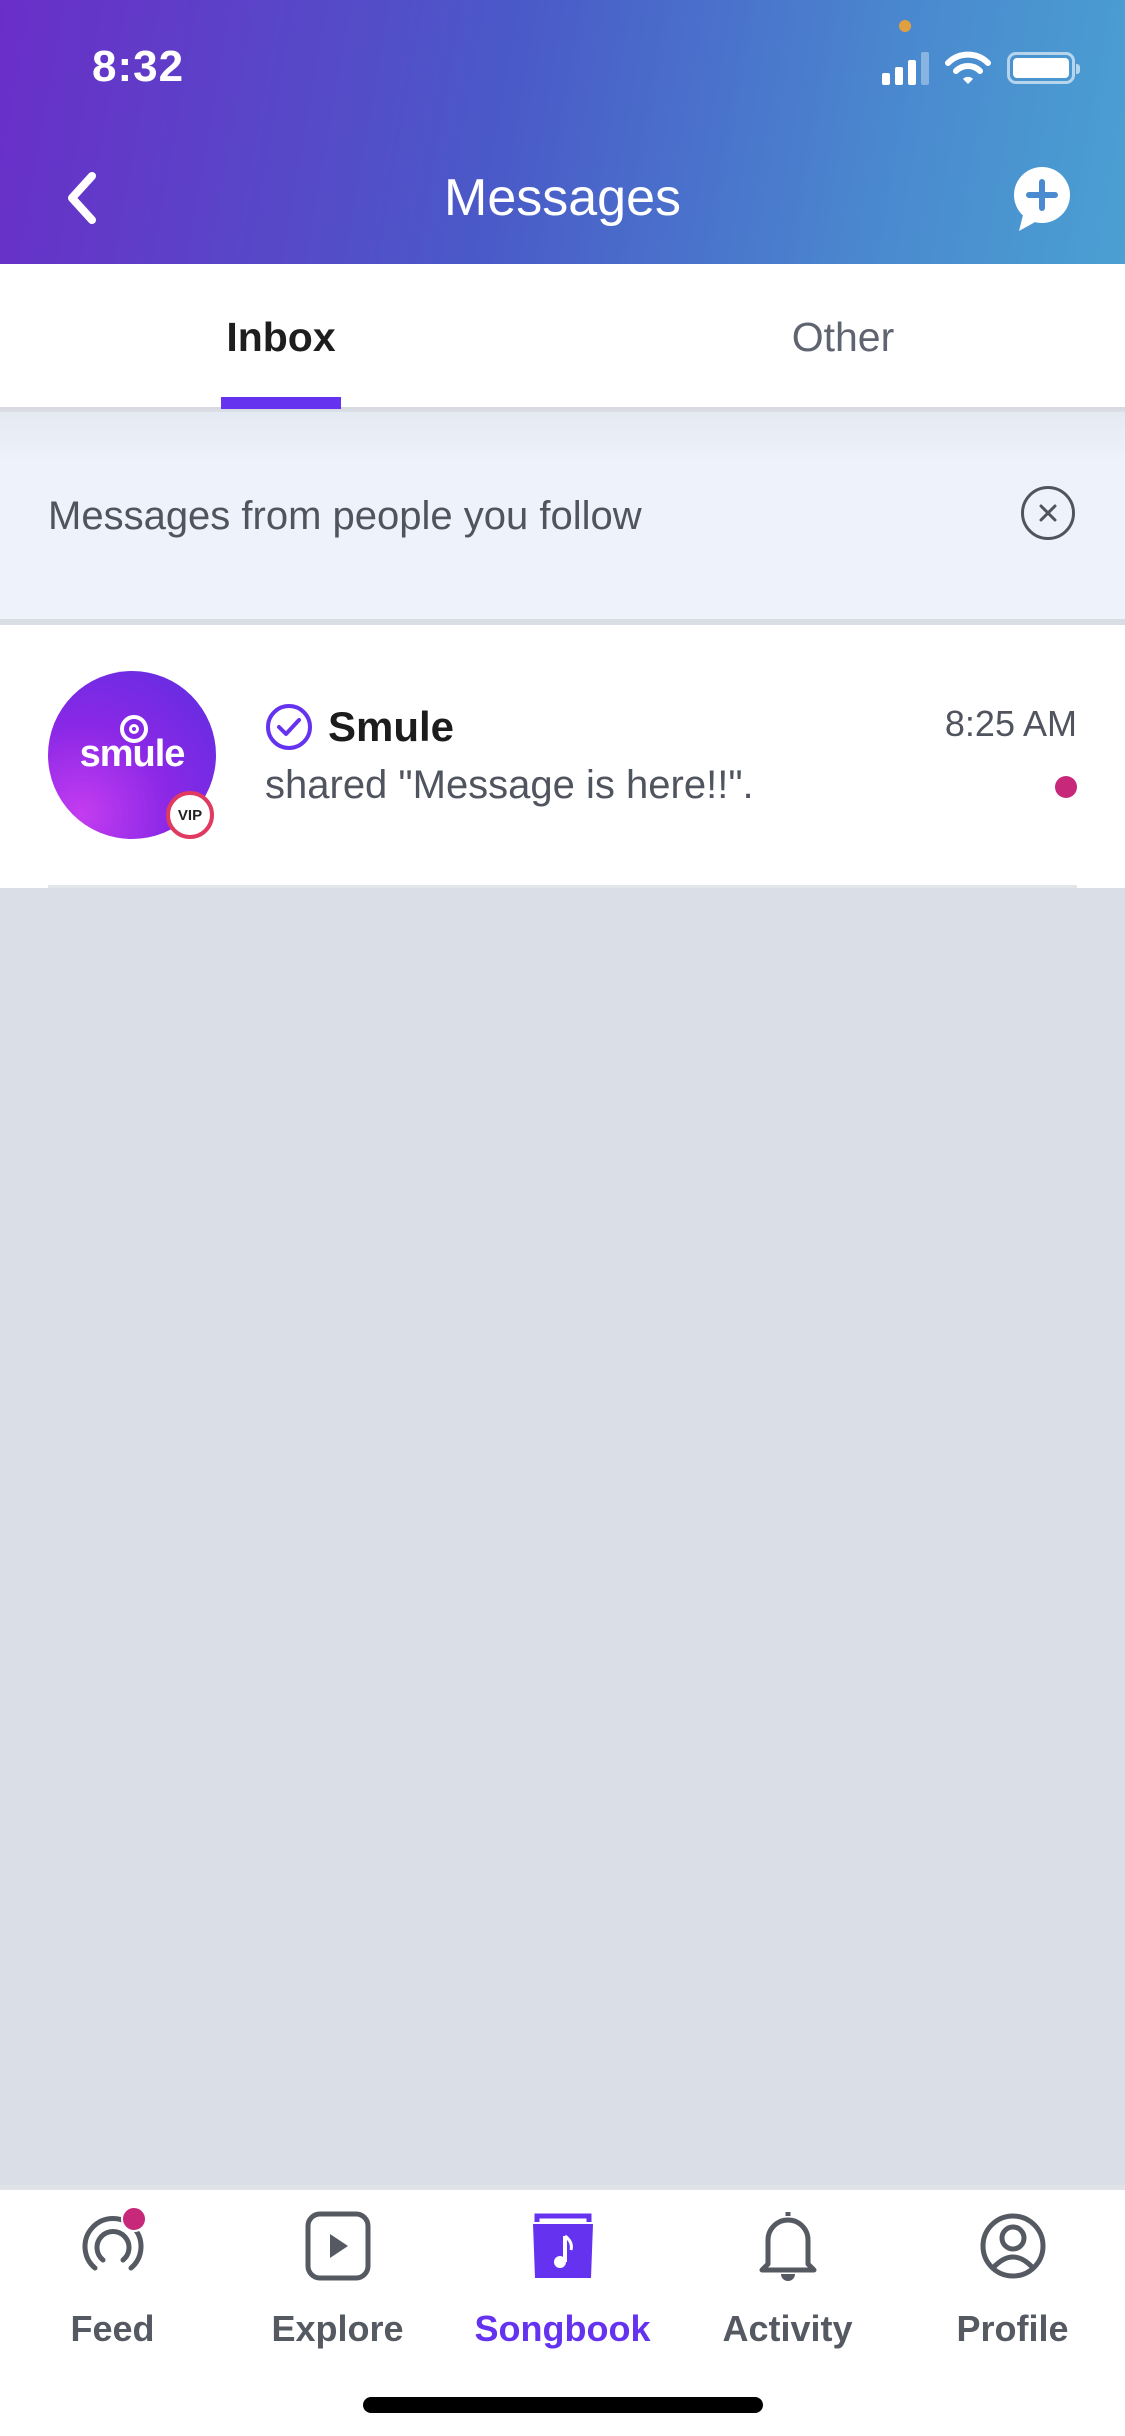 The height and width of the screenshot is (2436, 1125). Describe the element at coordinates (905, 26) in the screenshot. I see `privacy-indicator-dot` at that location.